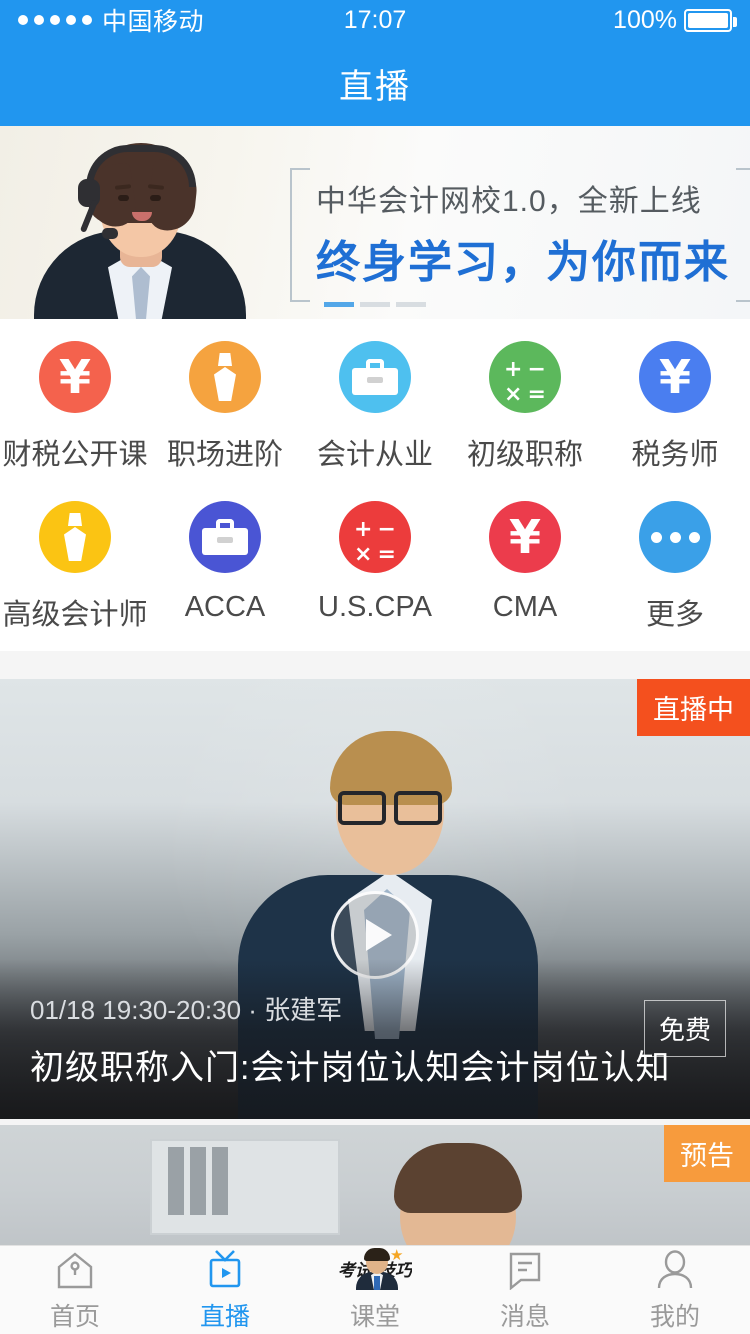  What do you see at coordinates (74, 1316) in the screenshot?
I see `tab-label: 首页` at bounding box center [74, 1316].